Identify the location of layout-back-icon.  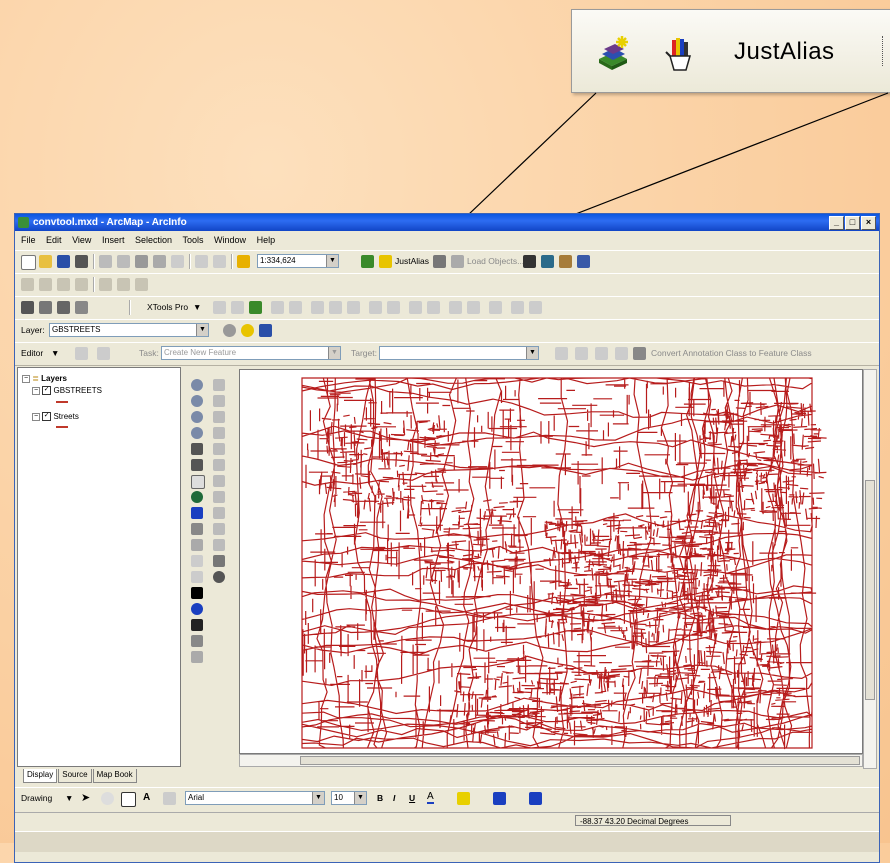
(219, 497).